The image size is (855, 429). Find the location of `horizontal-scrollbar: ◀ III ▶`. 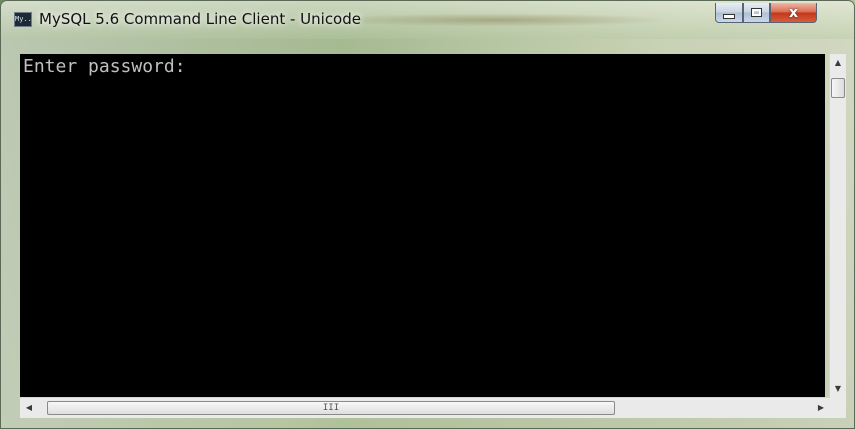

horizontal-scrollbar: ◀ III ▶ is located at coordinates (425, 407).